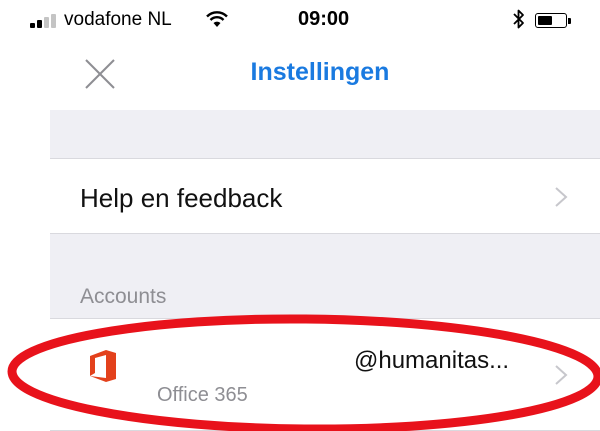  What do you see at coordinates (103, 366) in the screenshot?
I see `office-logo-icon` at bounding box center [103, 366].